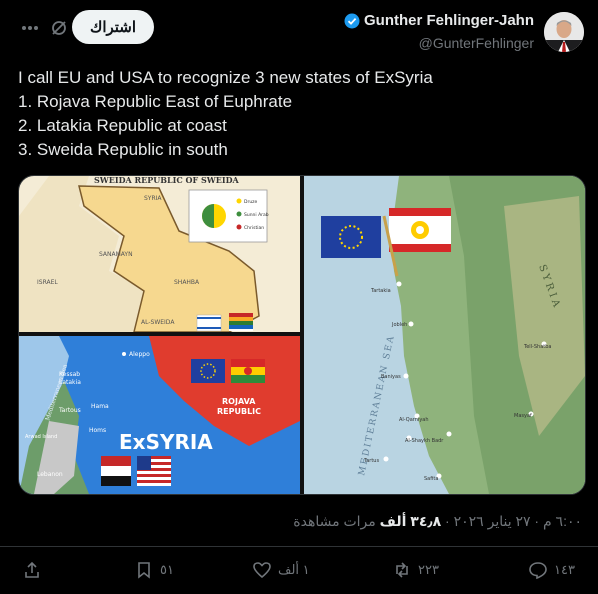 The image size is (598, 594). I want to click on tweet-timestamp: ٦:٠٠ م · ٢٧ يناير ٢٠٢٦ ·, so click(511, 521).